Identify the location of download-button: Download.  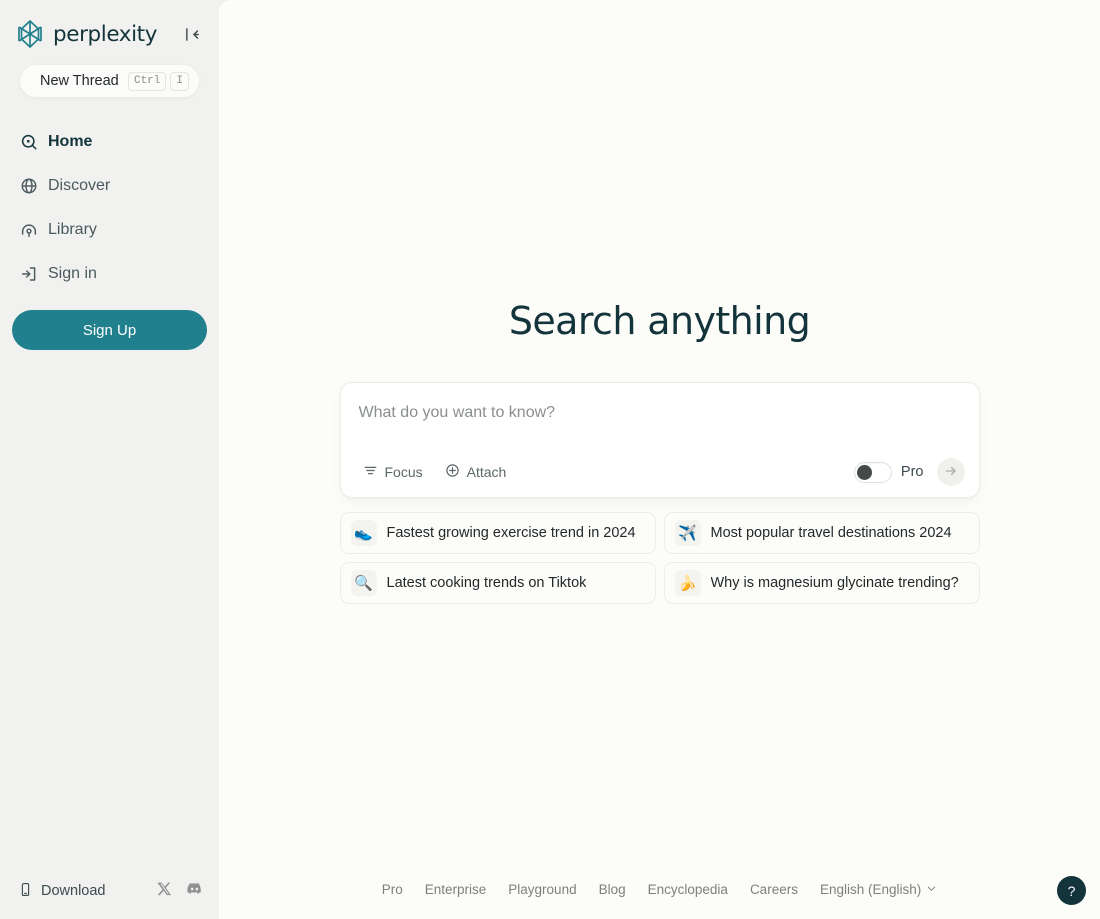
(62, 891).